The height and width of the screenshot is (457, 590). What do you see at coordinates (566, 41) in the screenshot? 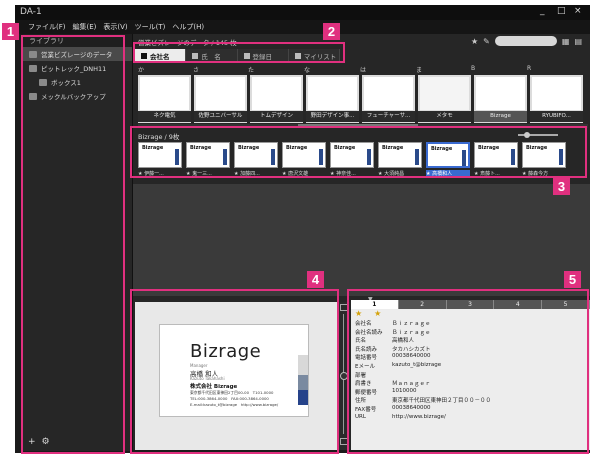
I see `grid-view-icon: ▦` at bounding box center [566, 41].